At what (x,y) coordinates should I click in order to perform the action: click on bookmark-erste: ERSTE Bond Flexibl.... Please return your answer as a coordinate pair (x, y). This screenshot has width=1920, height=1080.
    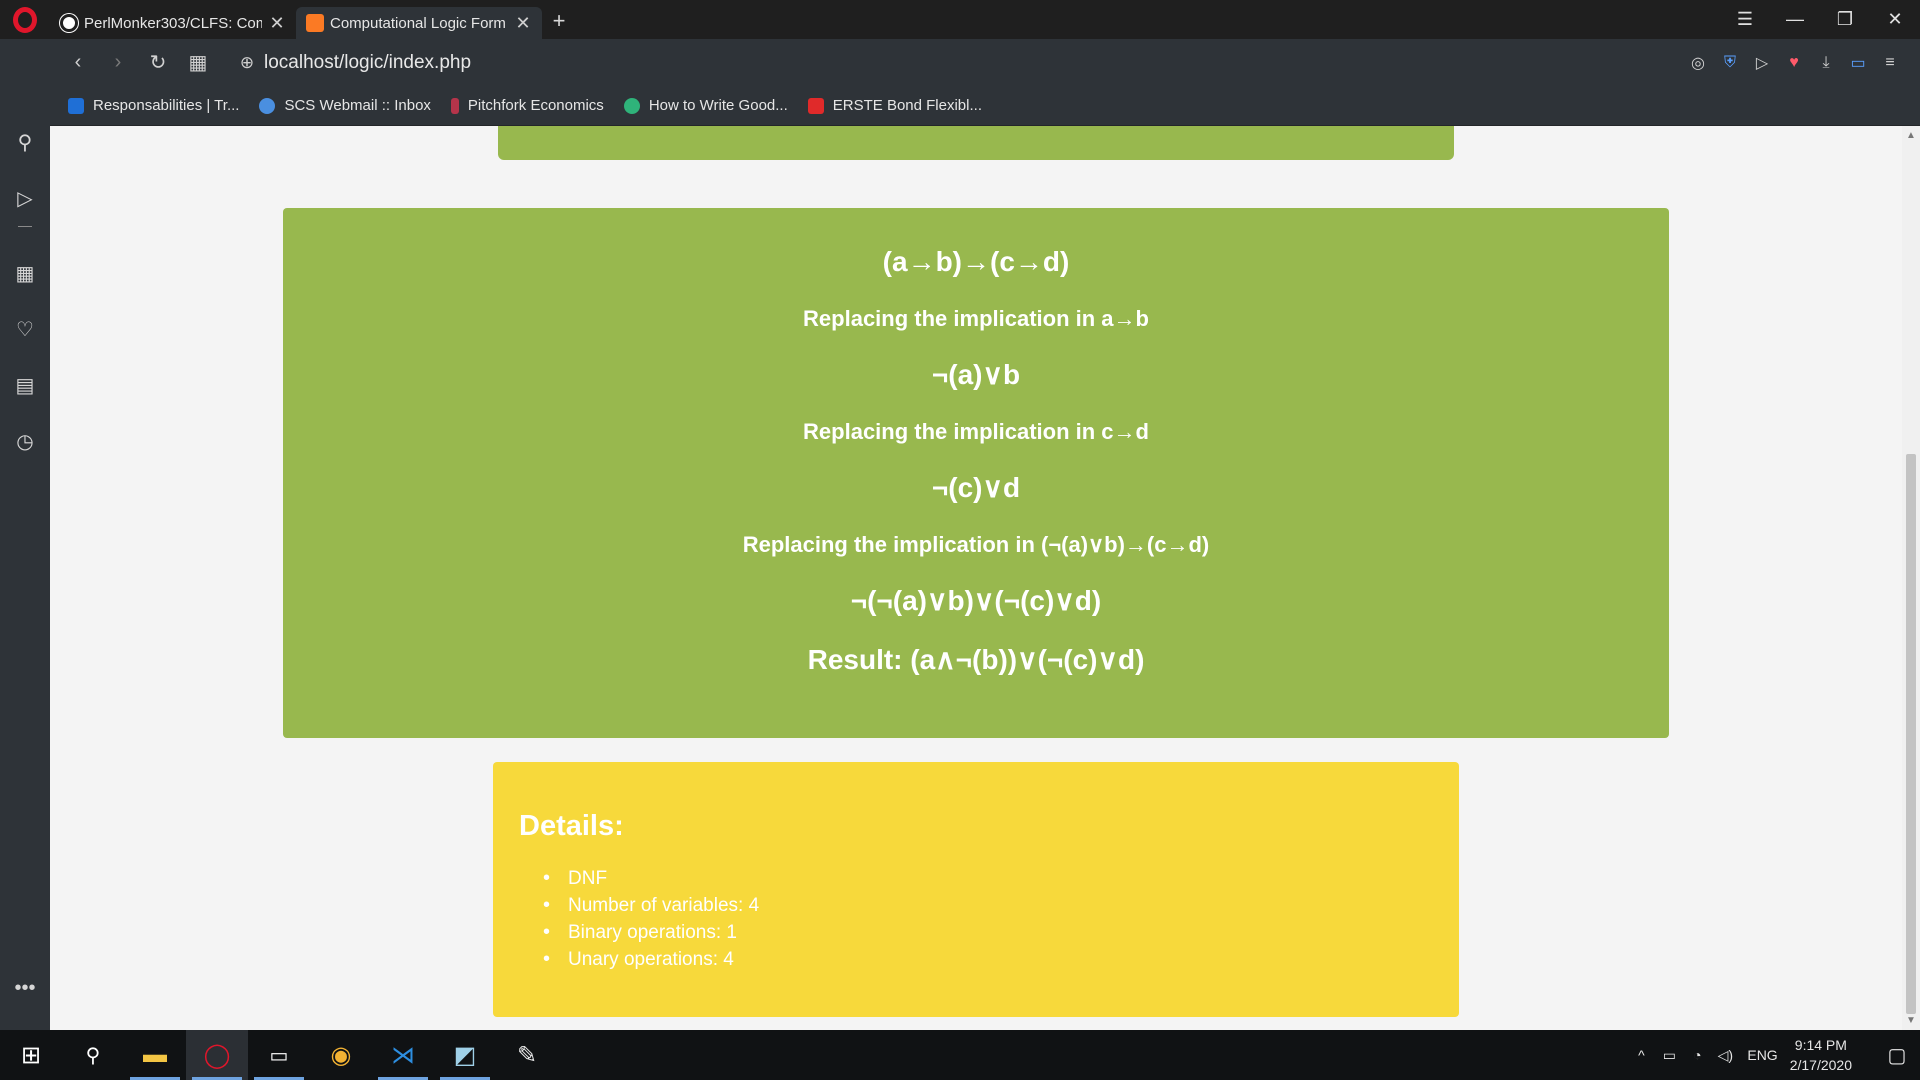
    Looking at the image, I should click on (894, 105).